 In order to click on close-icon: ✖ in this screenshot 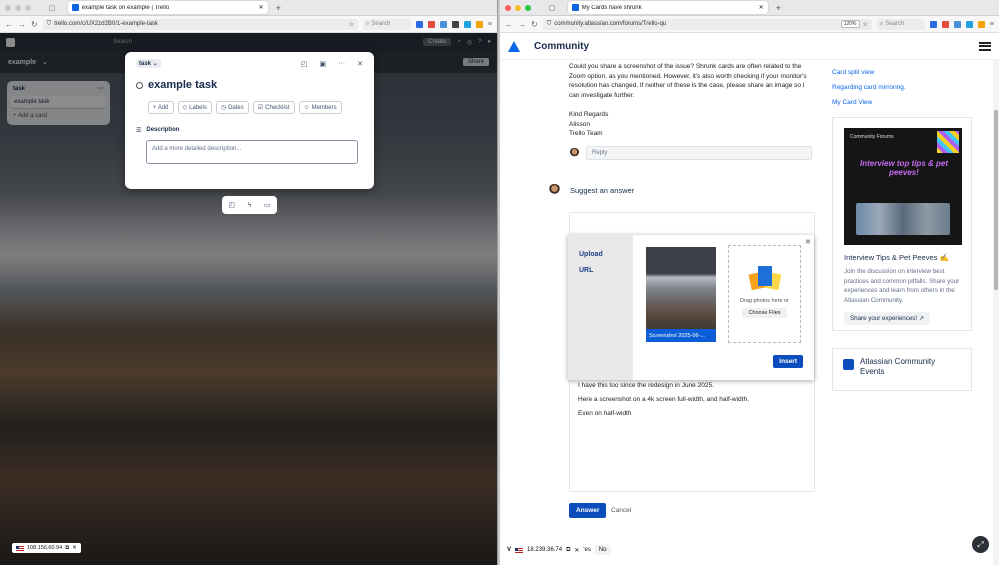, I will do `click(808, 242)`.